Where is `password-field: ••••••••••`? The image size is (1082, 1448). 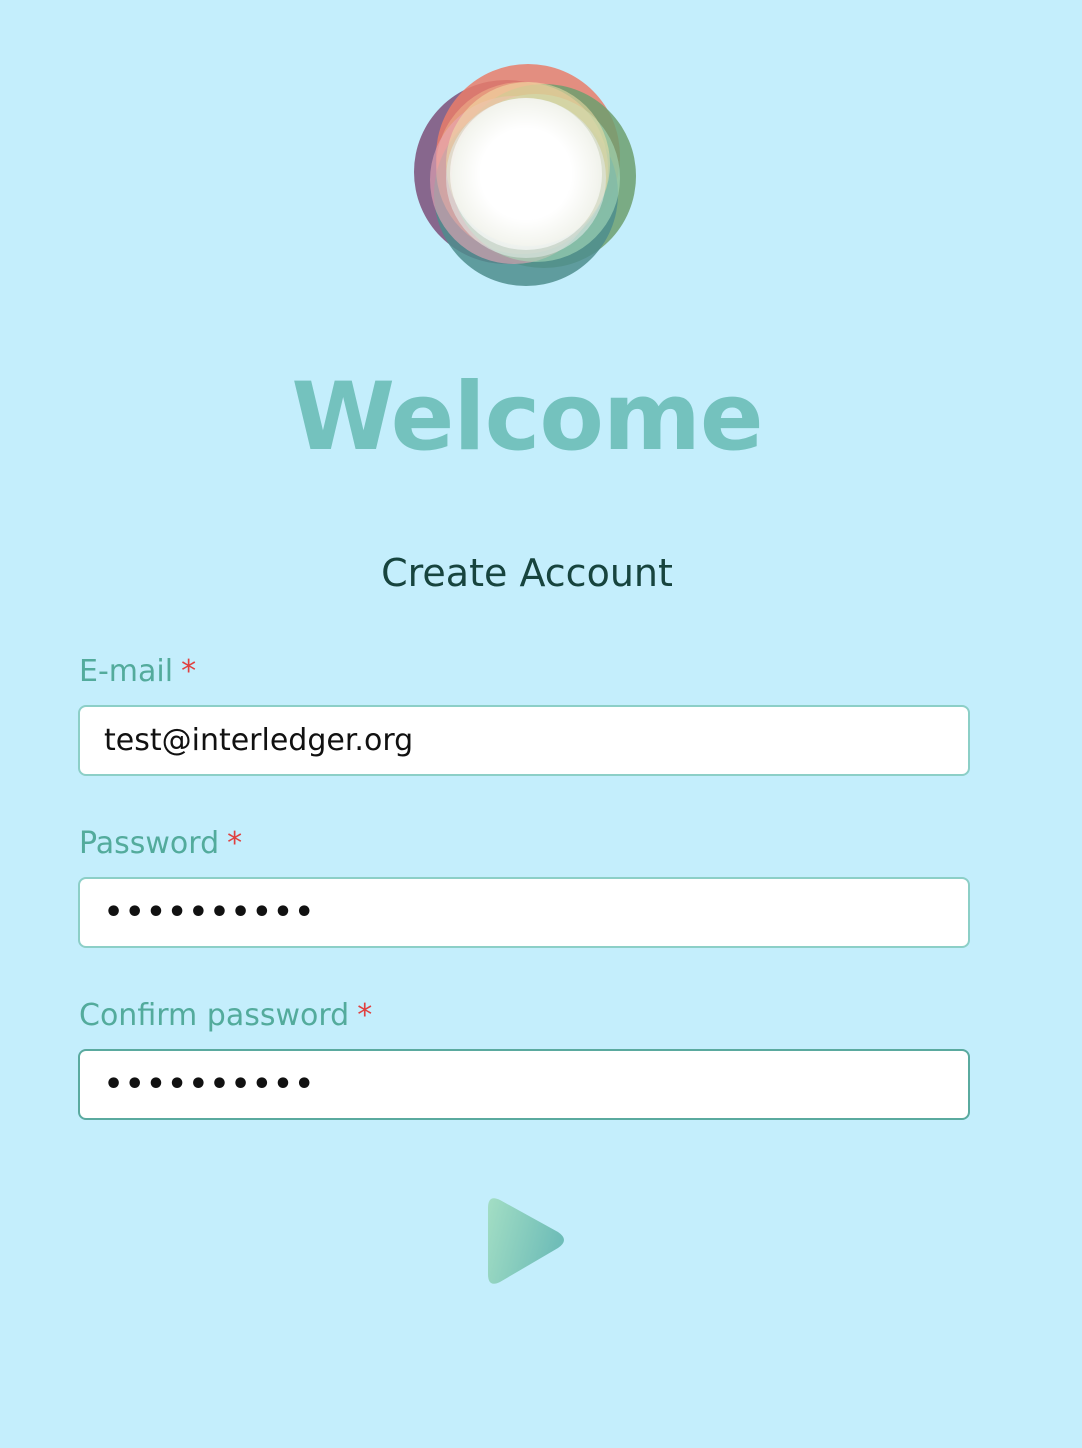 password-field: •••••••••• is located at coordinates (524, 912).